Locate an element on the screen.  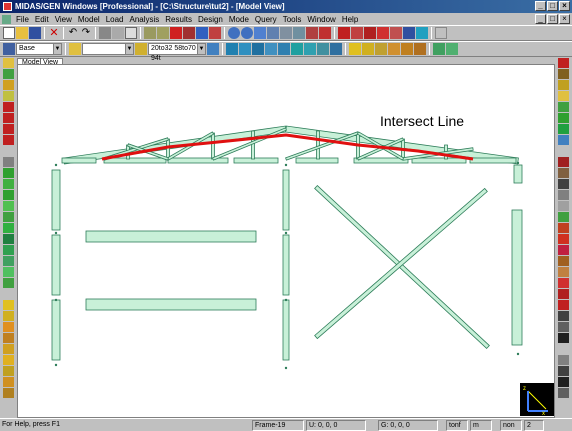
right-tool-10-icon is located at coordinates (563, 162).